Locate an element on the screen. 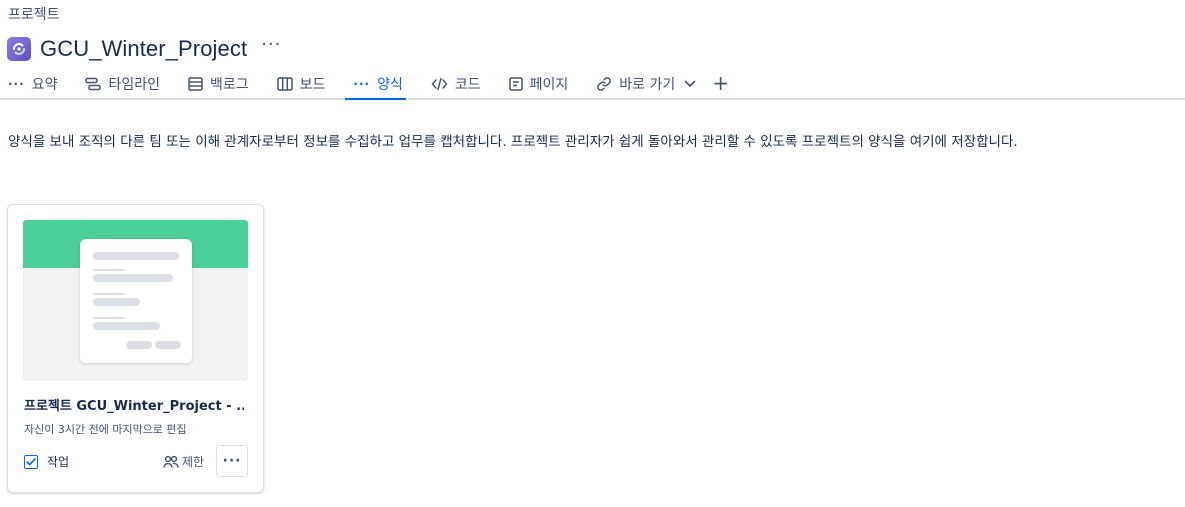  tab-label: 백로그 is located at coordinates (229, 85).